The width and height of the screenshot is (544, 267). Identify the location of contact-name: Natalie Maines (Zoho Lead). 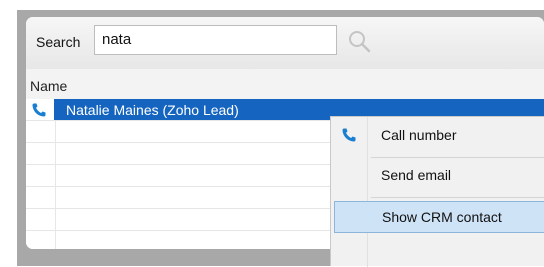
(152, 110).